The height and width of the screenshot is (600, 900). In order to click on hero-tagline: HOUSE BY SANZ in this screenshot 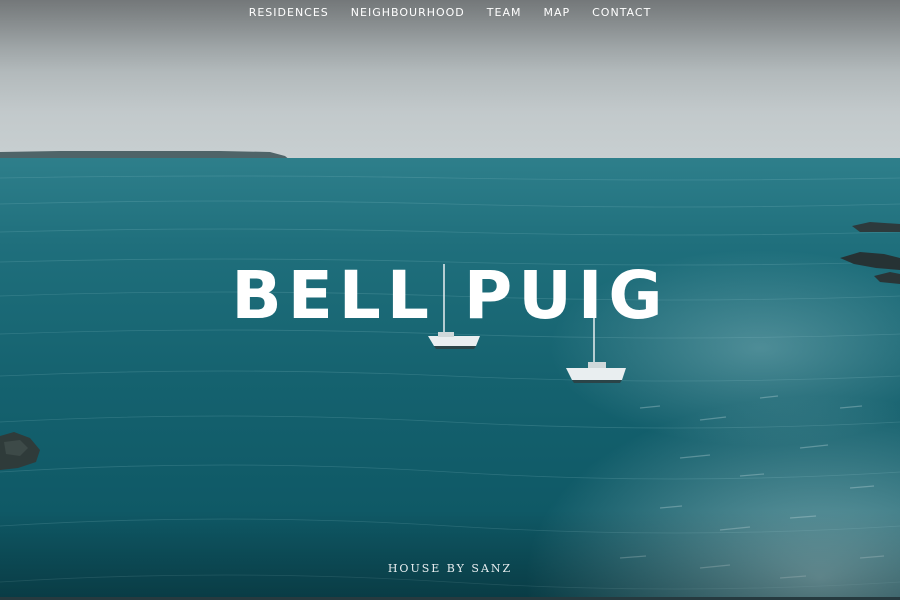, I will do `click(450, 568)`.